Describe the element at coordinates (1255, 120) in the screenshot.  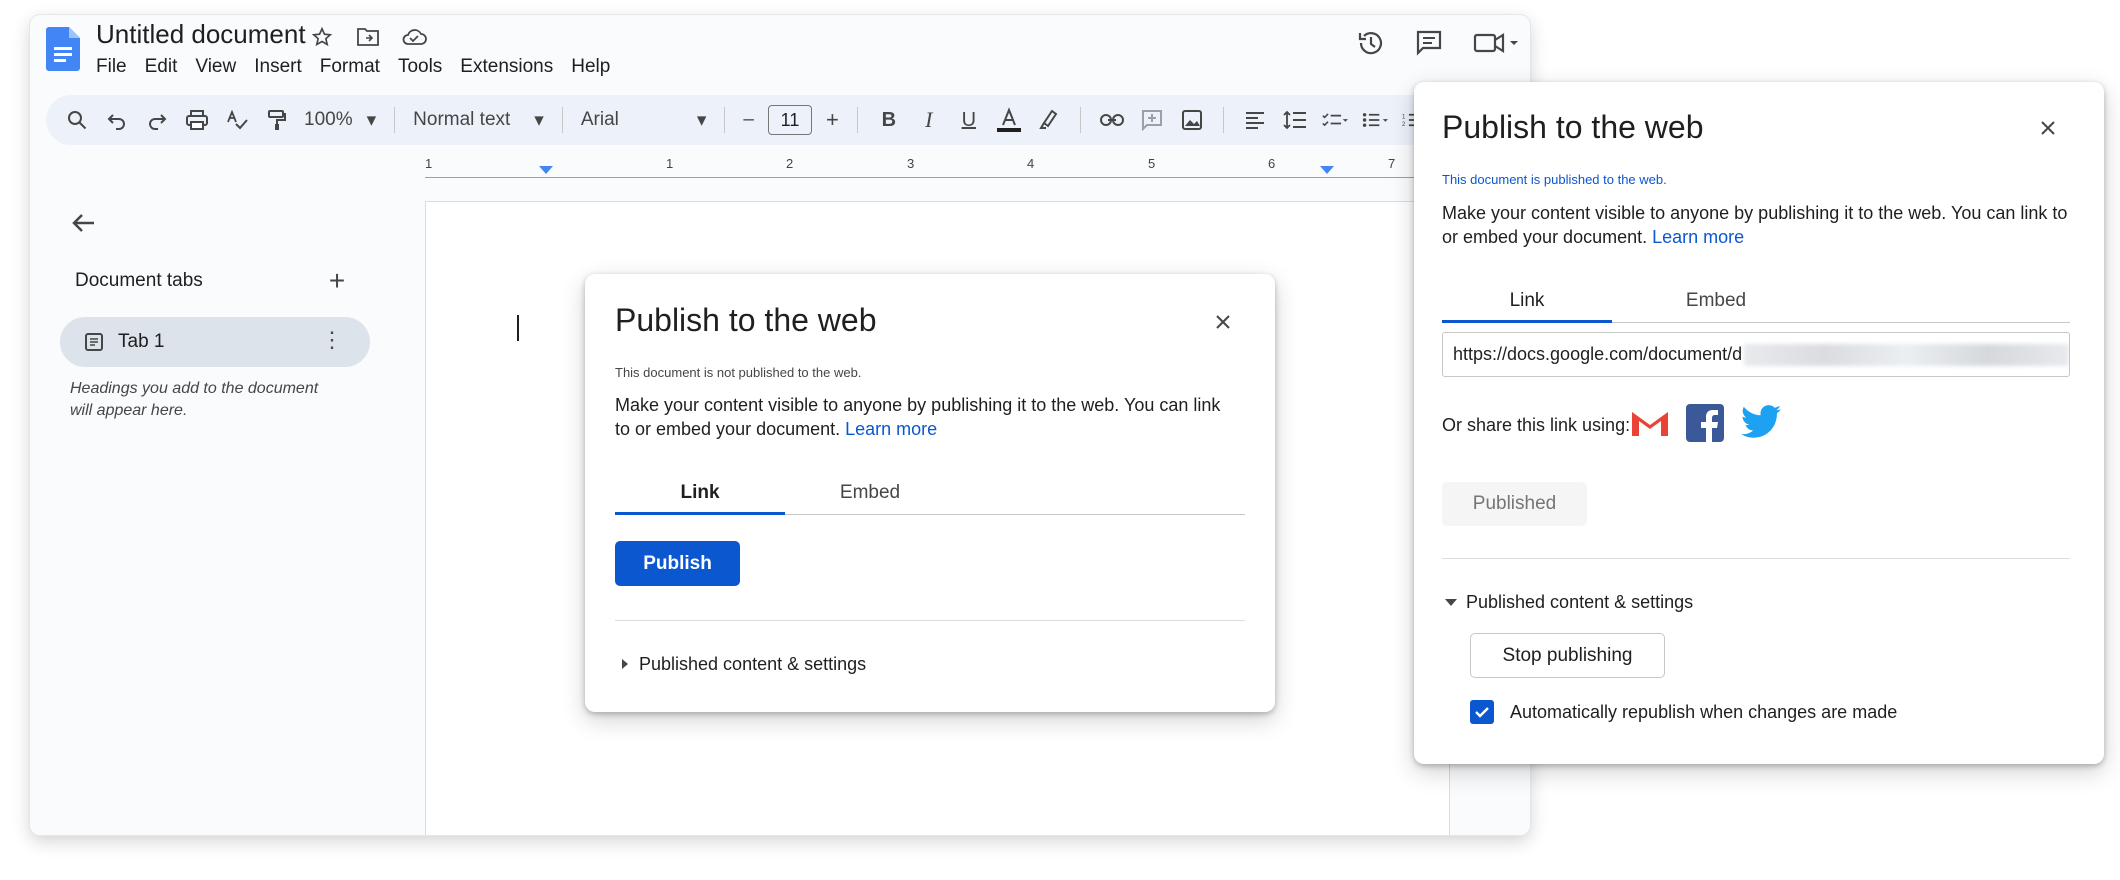
I see `align-icon` at that location.